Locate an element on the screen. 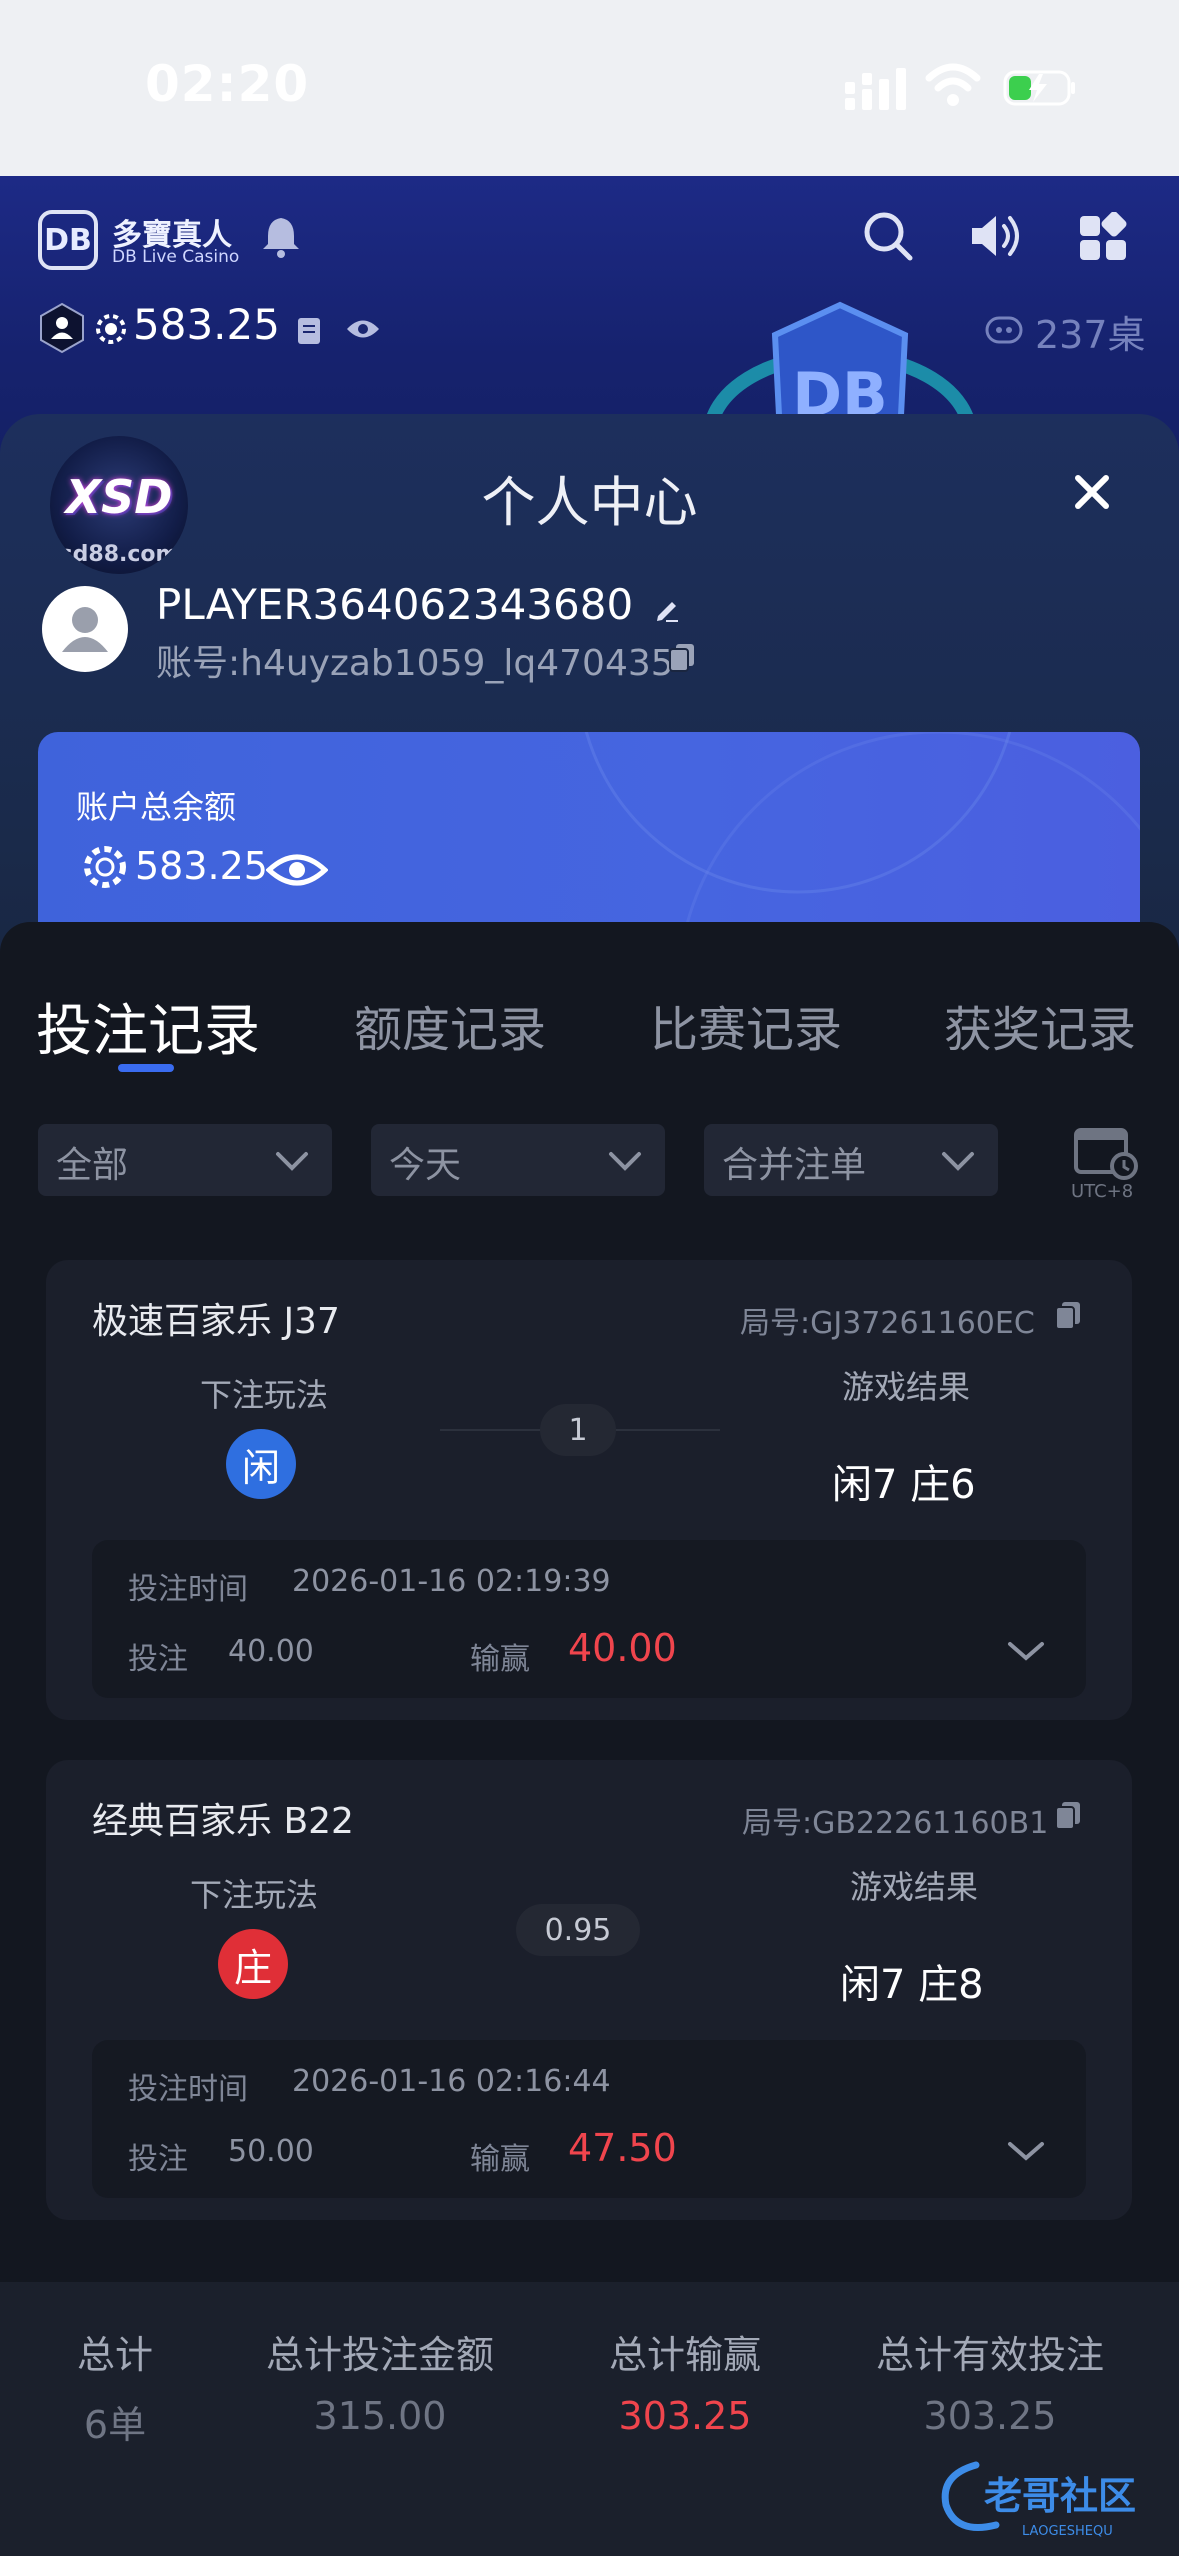  edit-pencil-icon is located at coordinates (667, 609).